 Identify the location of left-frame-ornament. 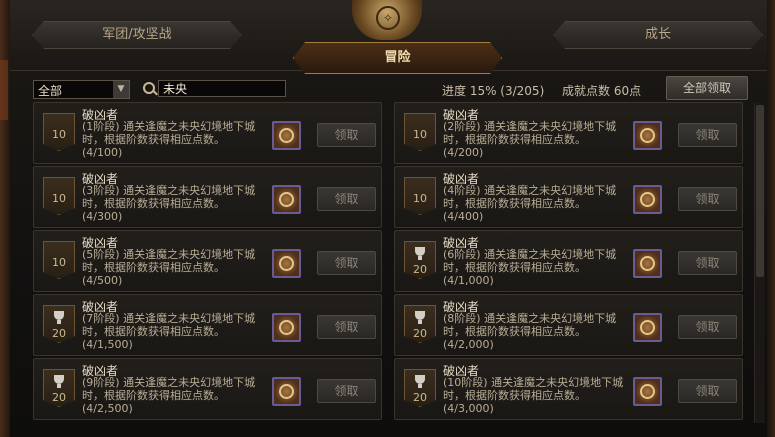
(4, 90).